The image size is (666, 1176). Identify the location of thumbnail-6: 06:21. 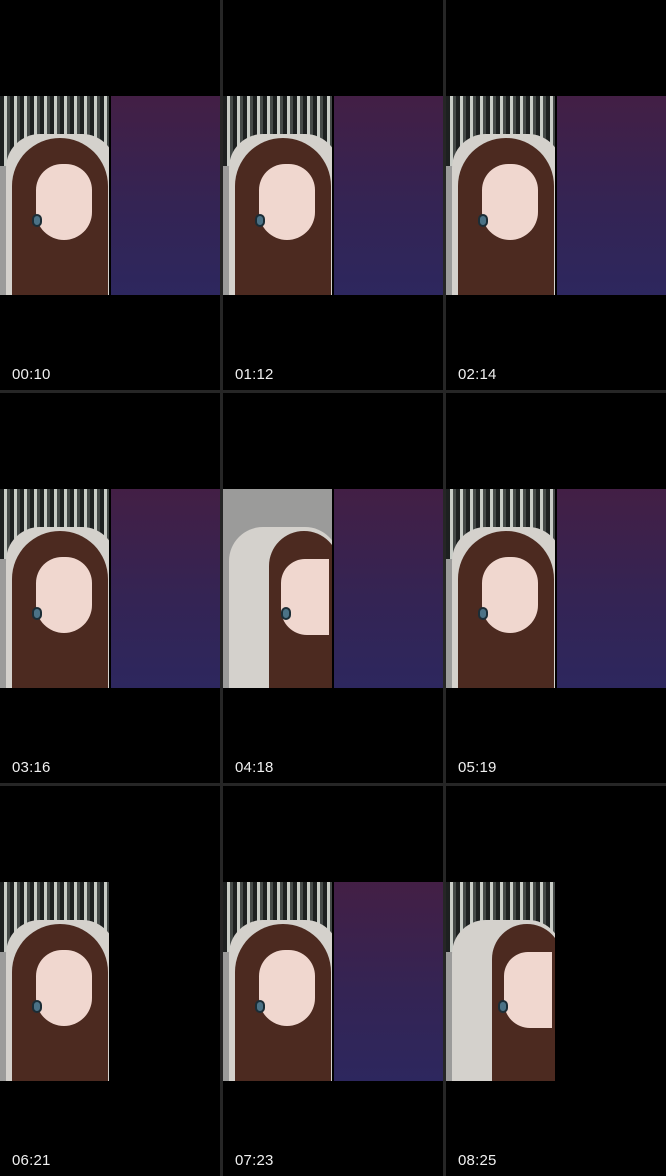
(110, 981).